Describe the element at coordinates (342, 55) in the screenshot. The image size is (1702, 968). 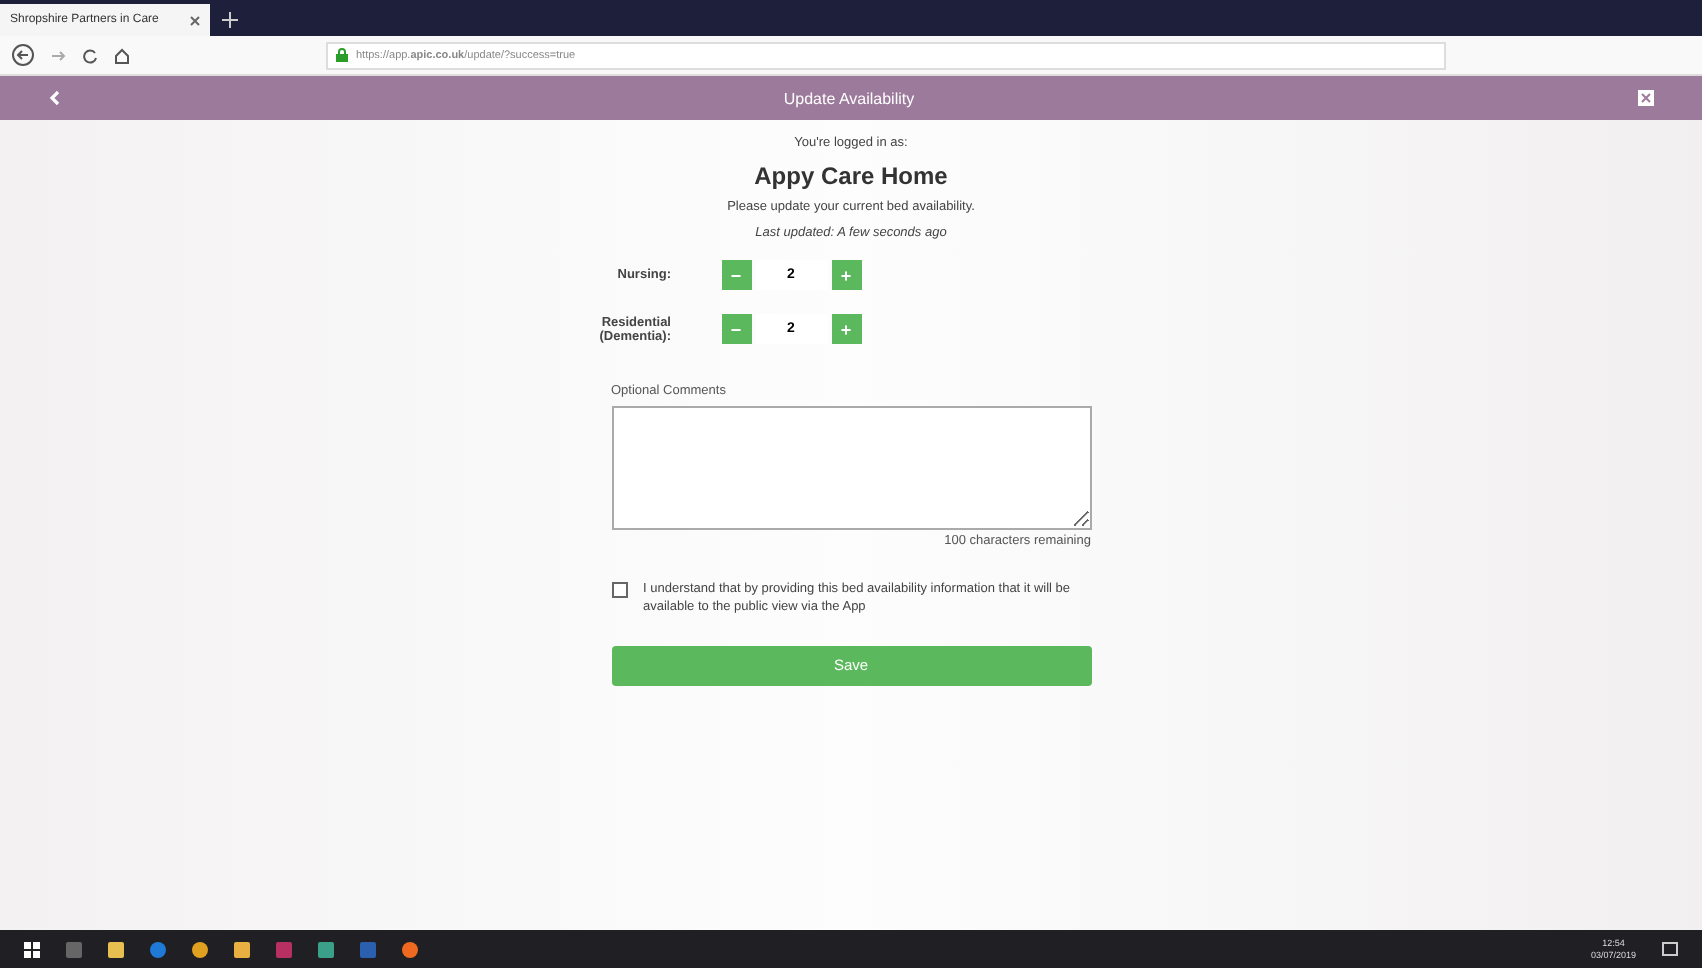
I see `lock-icon` at that location.